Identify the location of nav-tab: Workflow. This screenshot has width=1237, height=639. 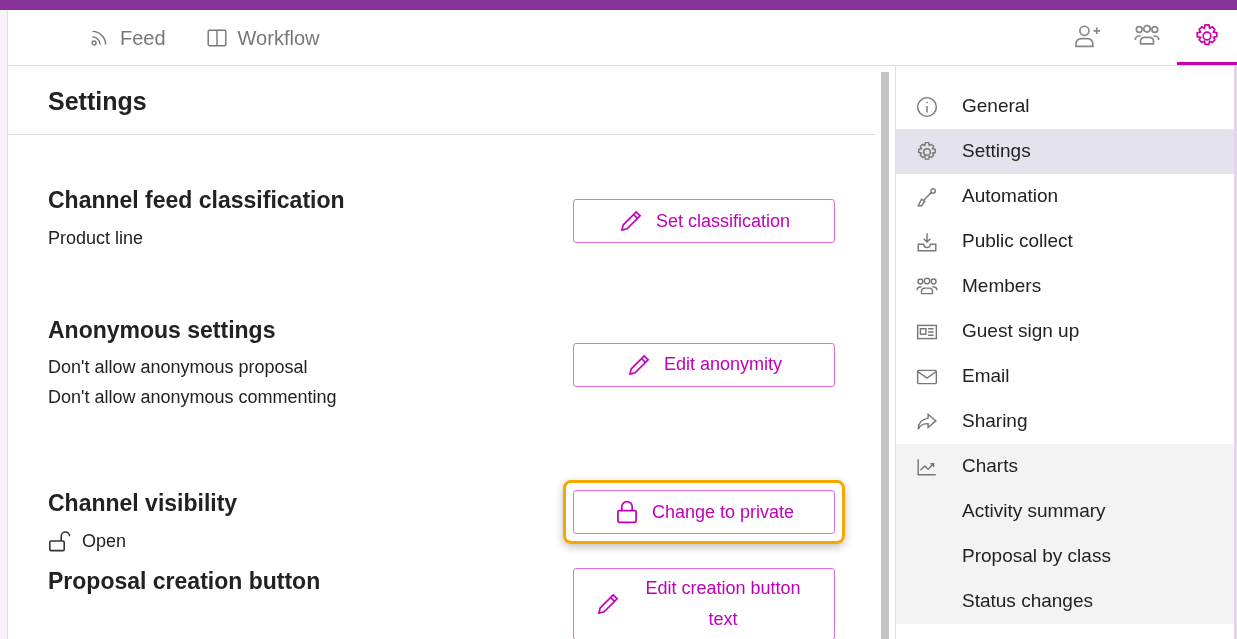
(262, 37).